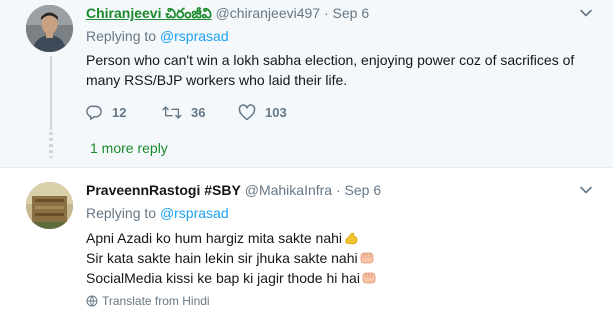 The image size is (613, 320). I want to click on like-count: 103, so click(276, 112).